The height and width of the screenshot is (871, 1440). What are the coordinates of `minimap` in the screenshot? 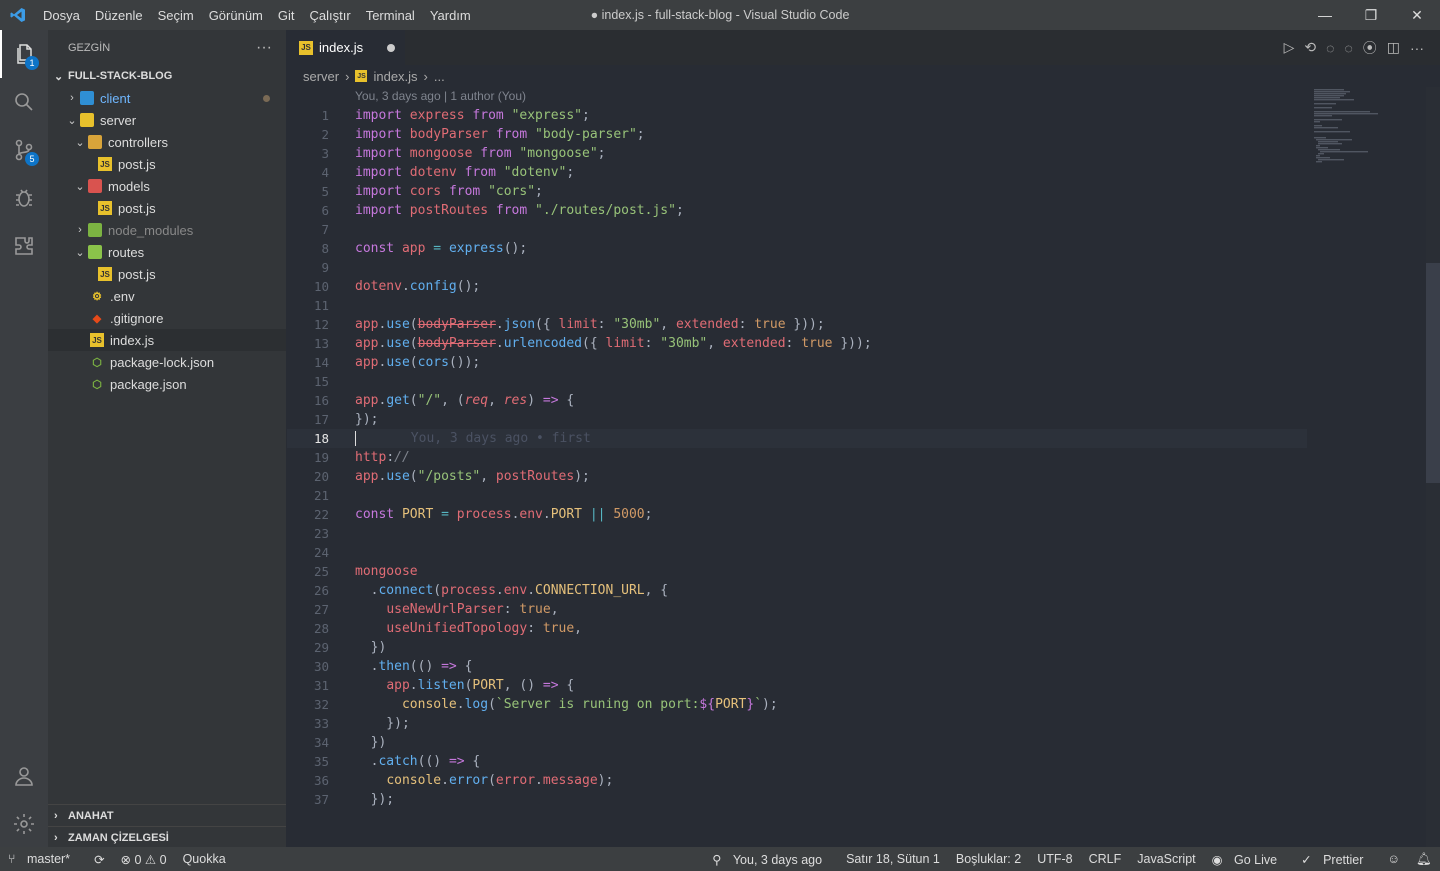 It's located at (1370, 467).